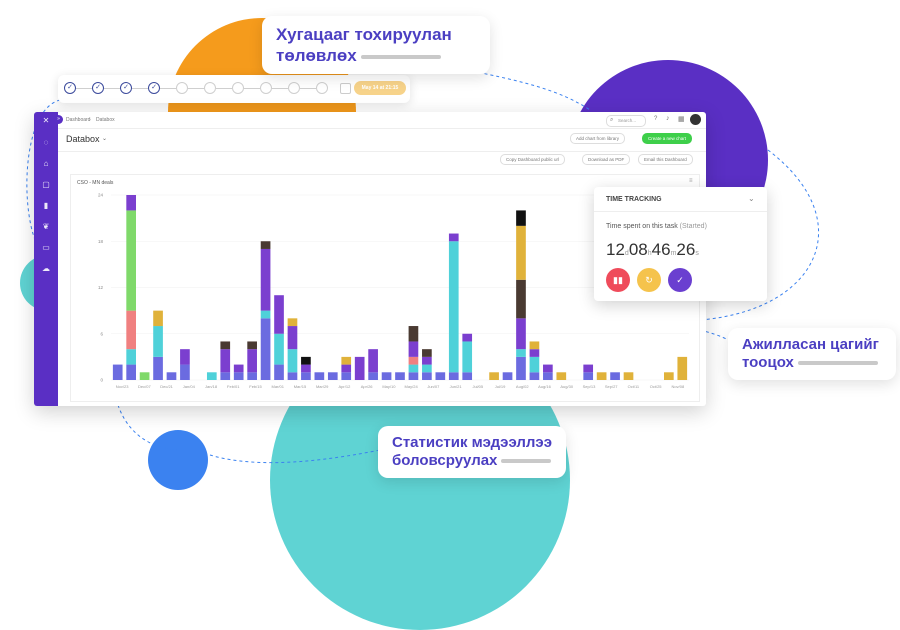 This screenshot has width=900, height=630. What do you see at coordinates (46, 185) in the screenshot?
I see `box-icon: ▢` at bounding box center [46, 185].